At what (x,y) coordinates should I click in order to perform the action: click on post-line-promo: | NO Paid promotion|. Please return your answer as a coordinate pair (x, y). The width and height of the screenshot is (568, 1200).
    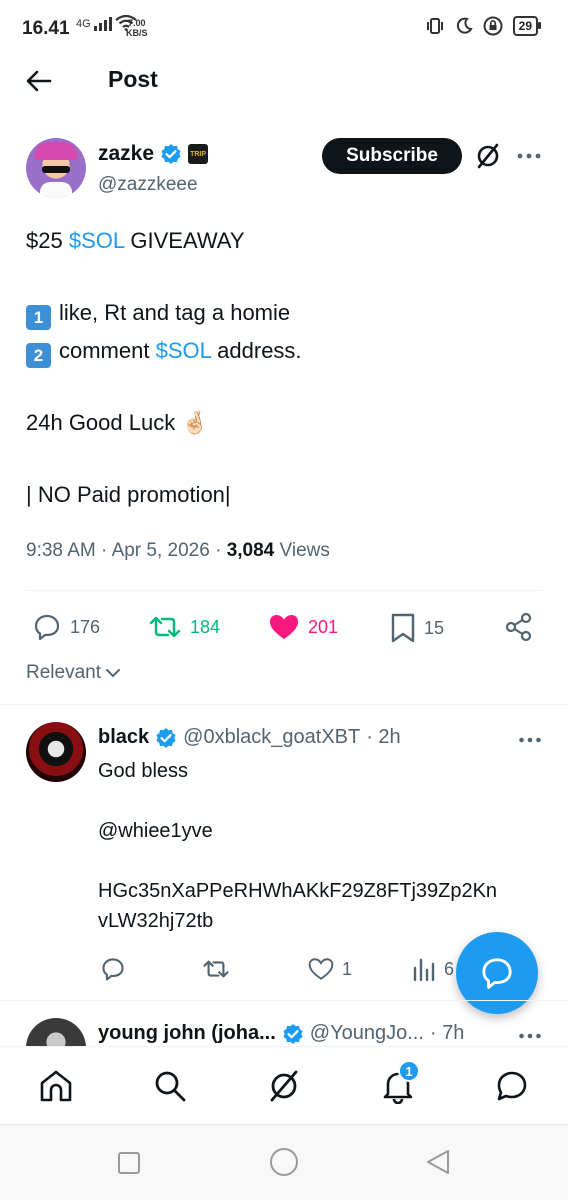
    Looking at the image, I should click on (128, 494).